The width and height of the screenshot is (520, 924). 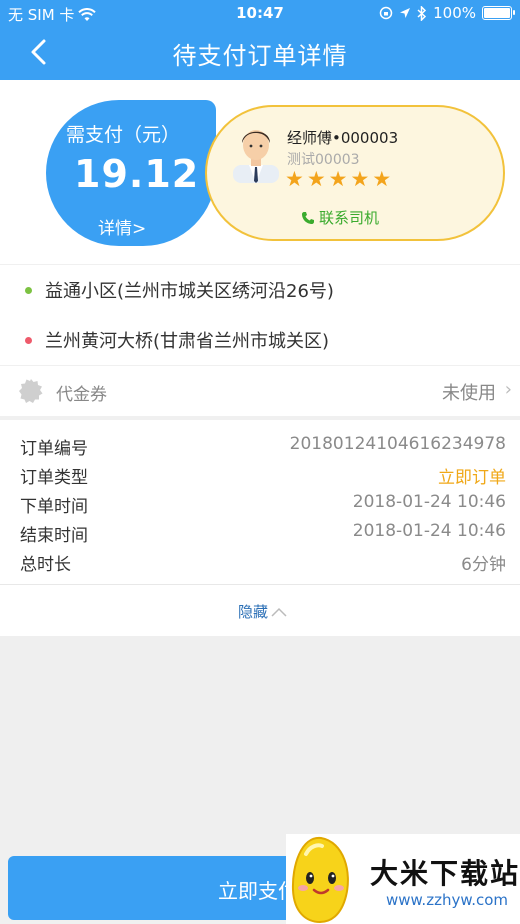 What do you see at coordinates (256, 156) in the screenshot?
I see `driver-avatar-icon` at bounding box center [256, 156].